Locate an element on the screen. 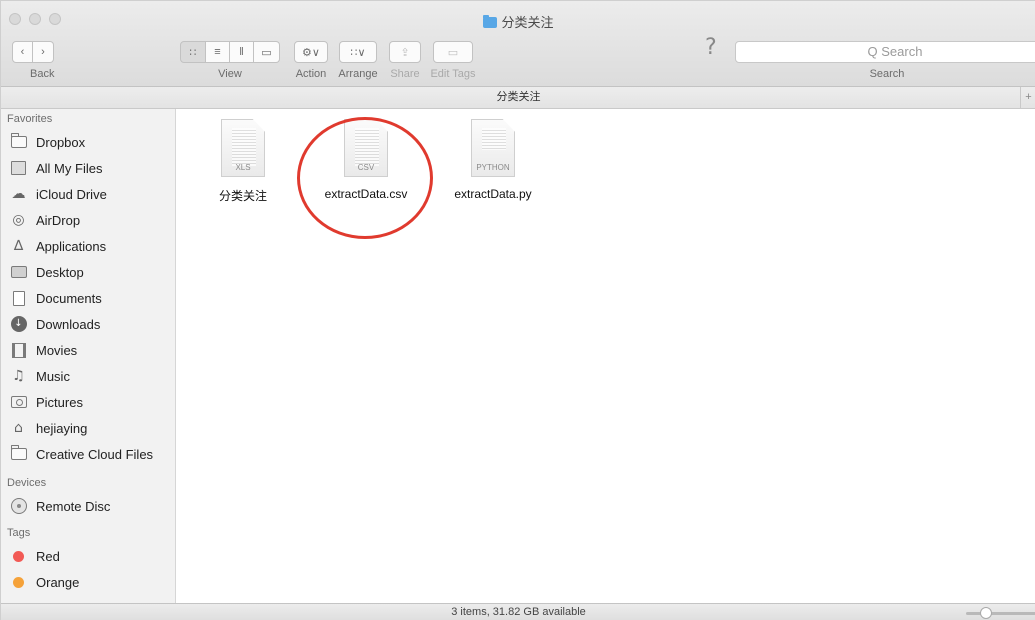 The height and width of the screenshot is (620, 1035). file-item-xls: XLS 分类关注 is located at coordinates (243, 161).